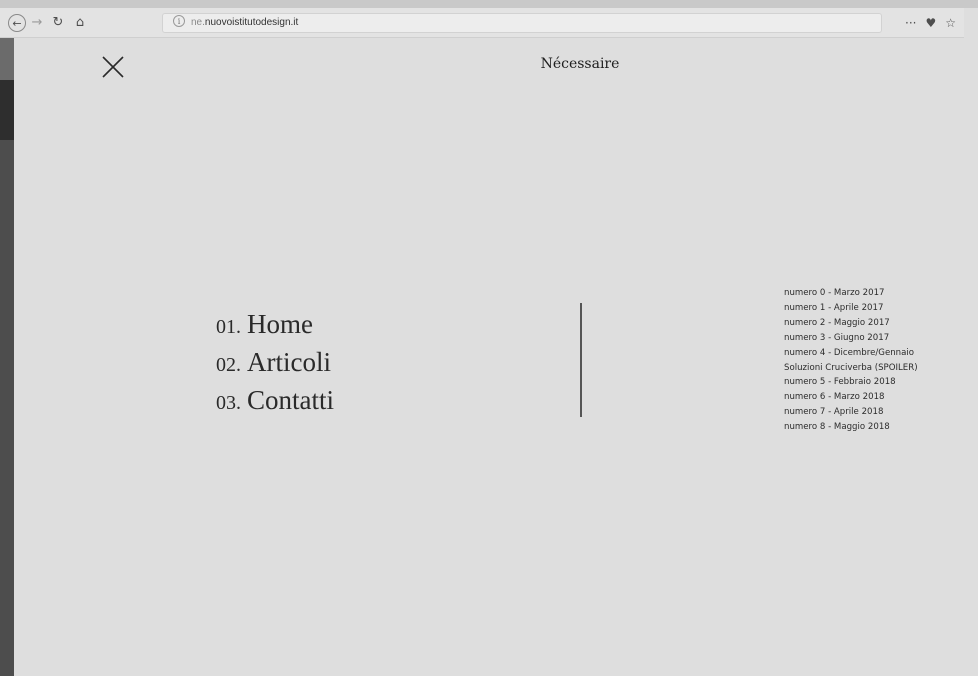  I want to click on url-text: ne.nuovoistitutodesign.it, so click(244, 23).